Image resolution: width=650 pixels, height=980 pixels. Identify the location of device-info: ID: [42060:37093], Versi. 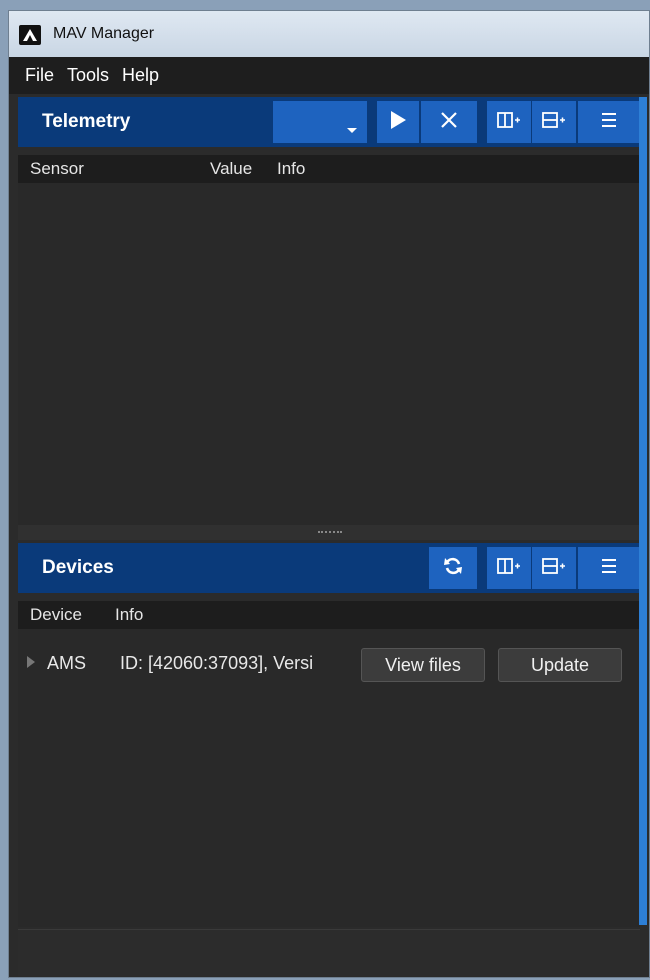
(217, 663).